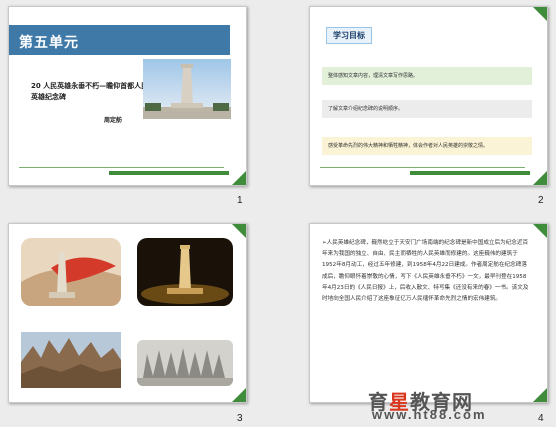  Describe the element at coordinates (541, 200) in the screenshot. I see `slide-number-2: 2` at that location.